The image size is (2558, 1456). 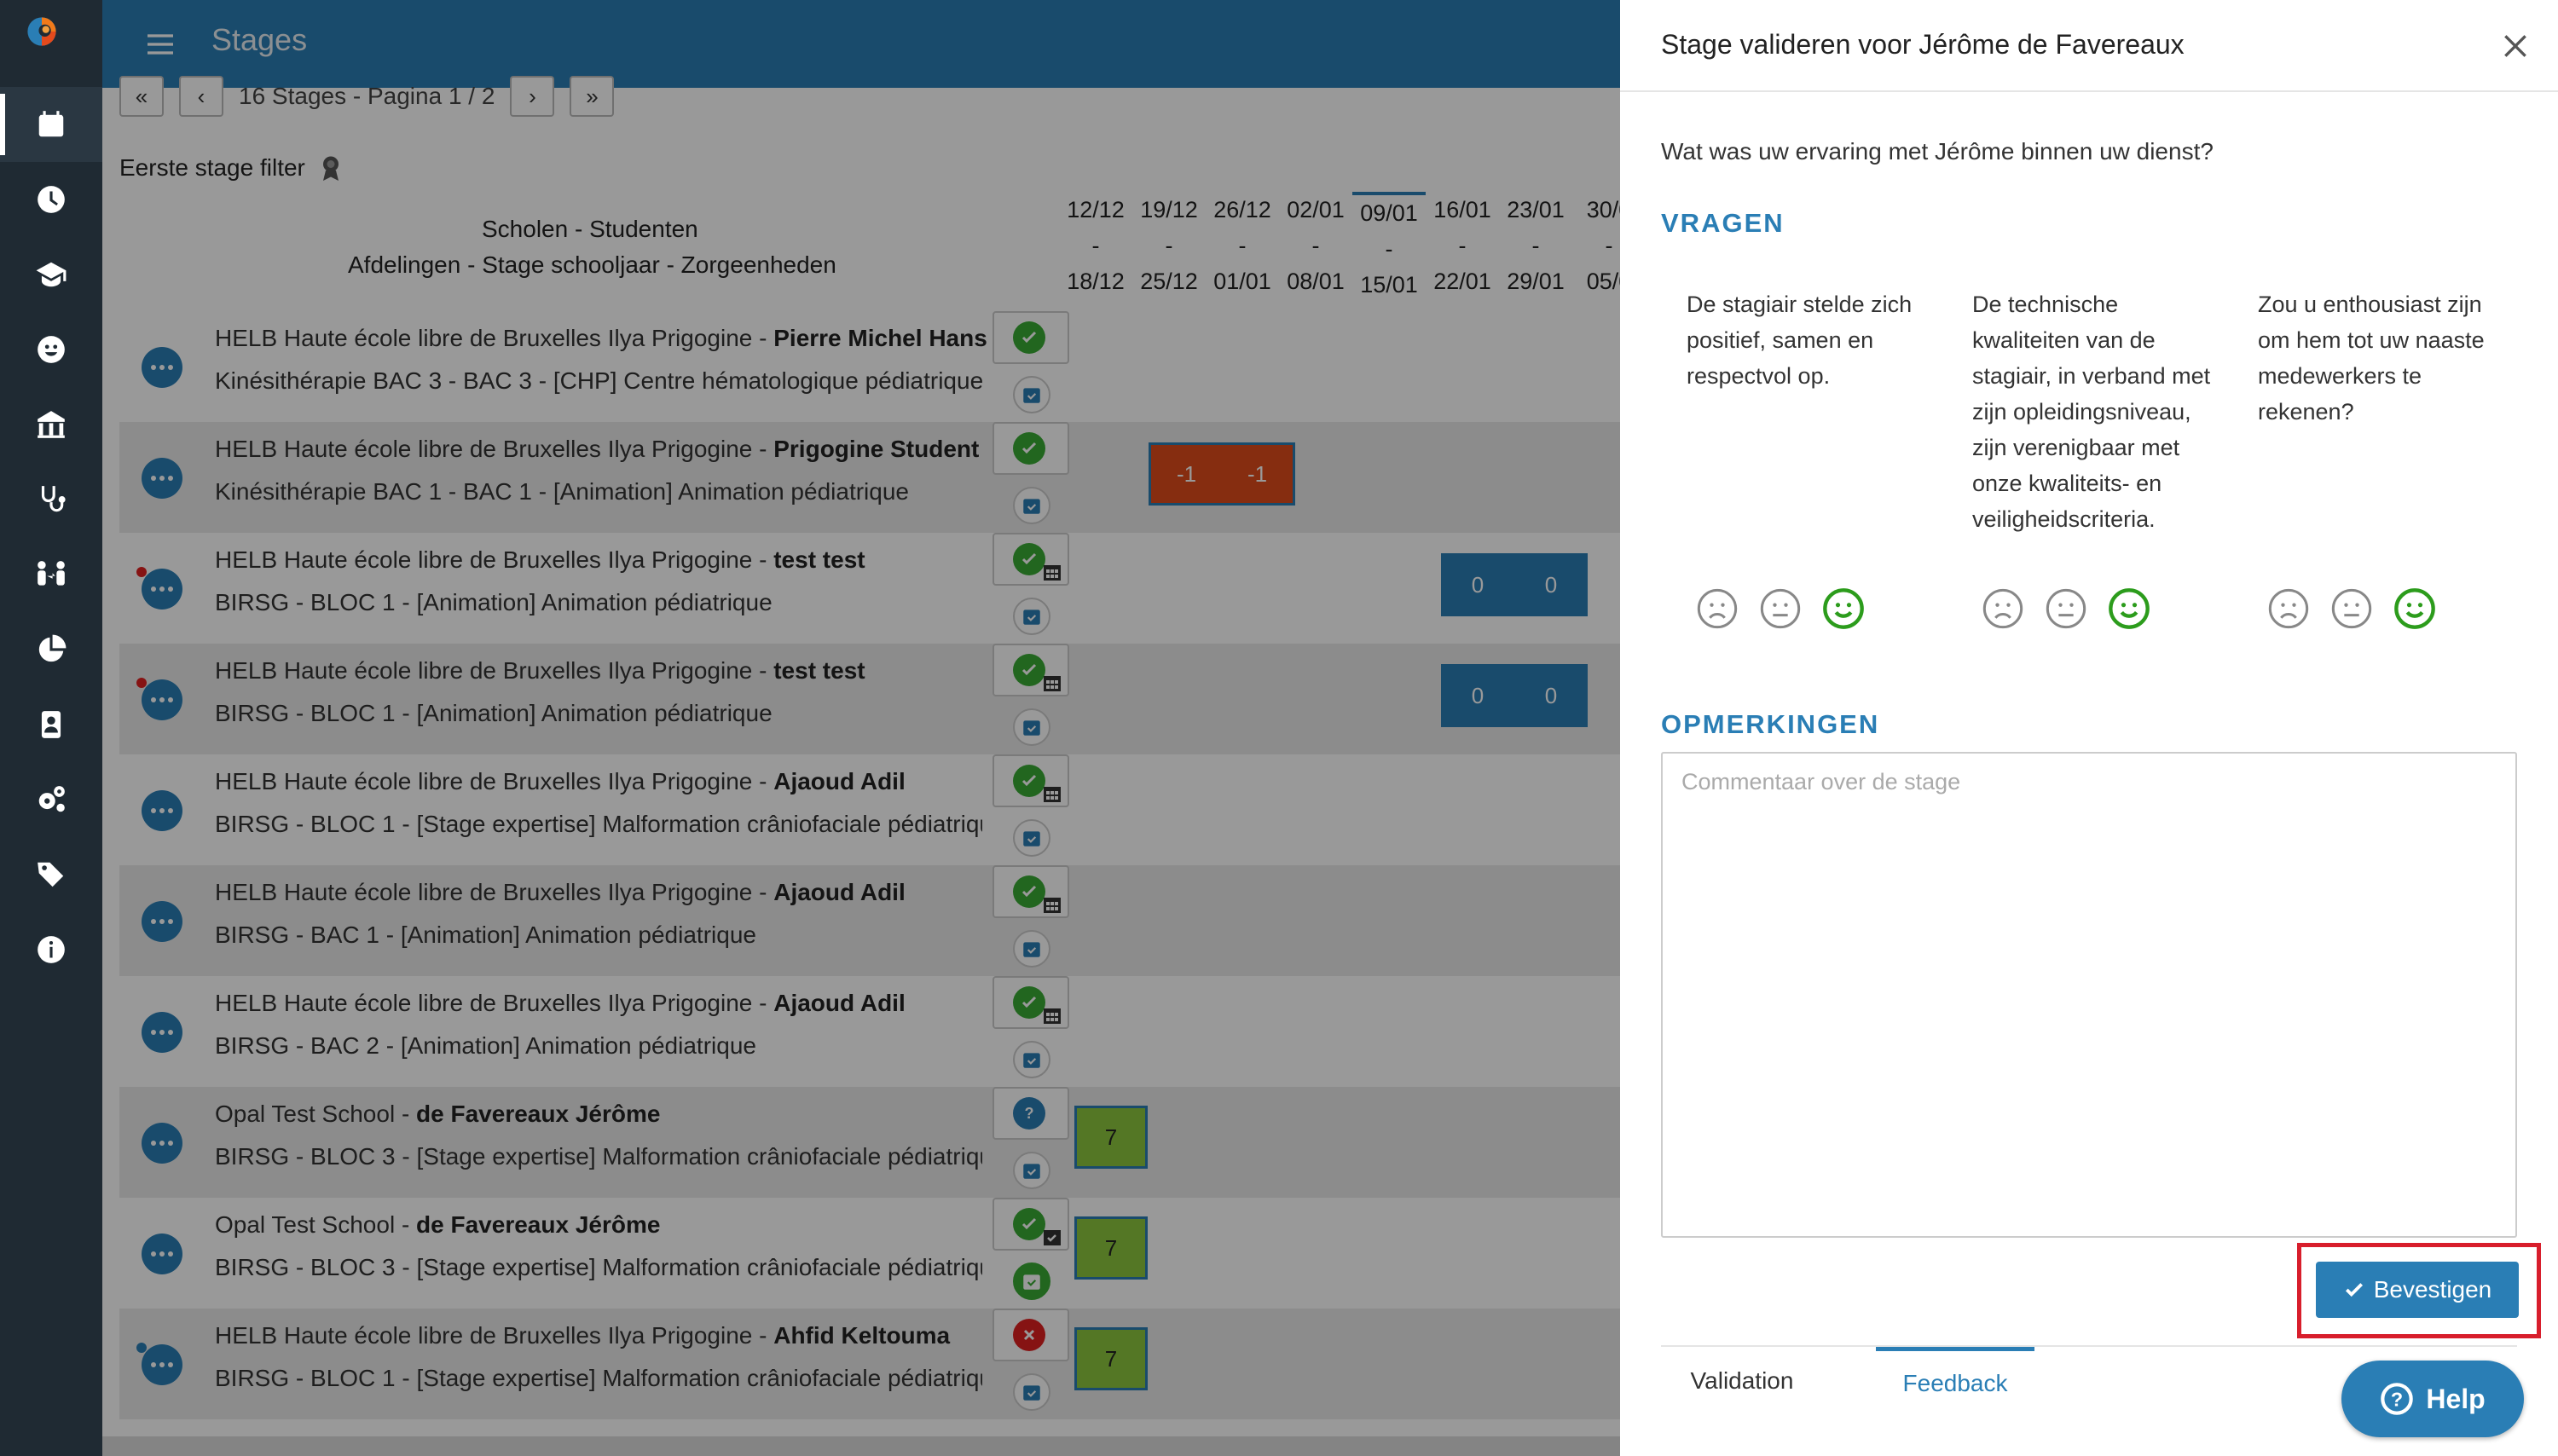 I want to click on tags-icon, so click(x=51, y=874).